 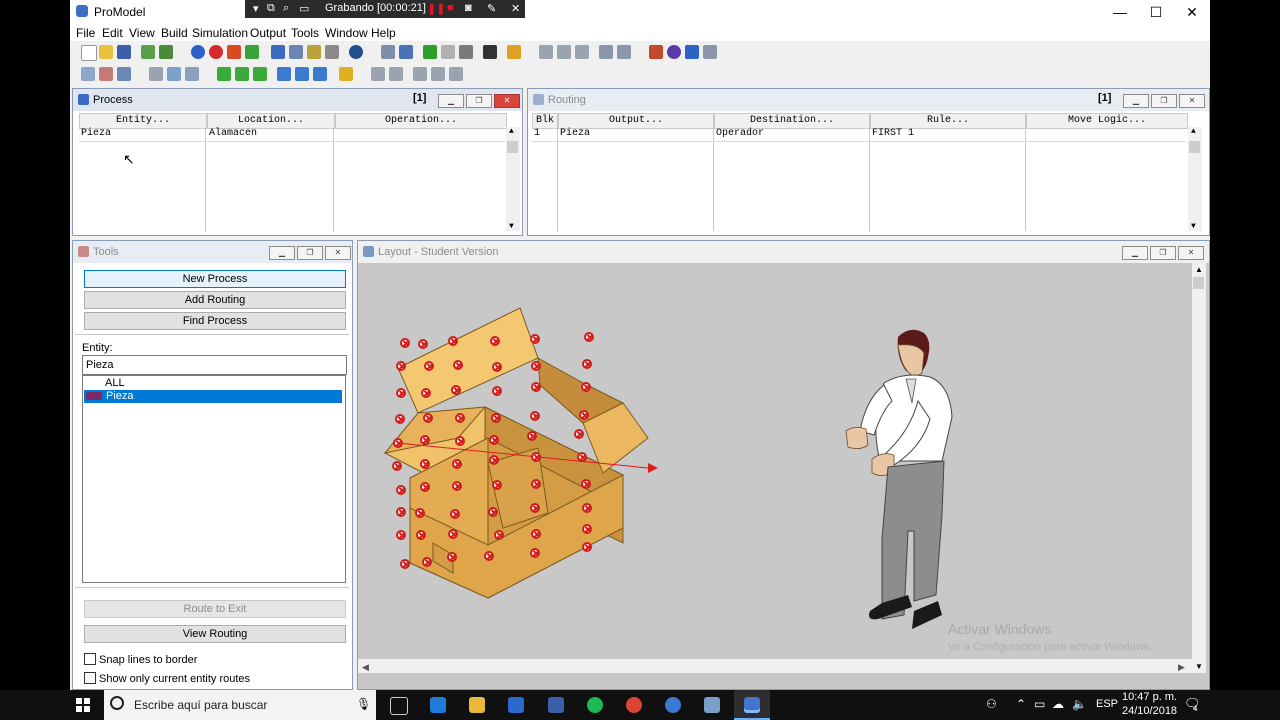 What do you see at coordinates (1079, 704) in the screenshot?
I see `volume-icon: 🔈` at bounding box center [1079, 704].